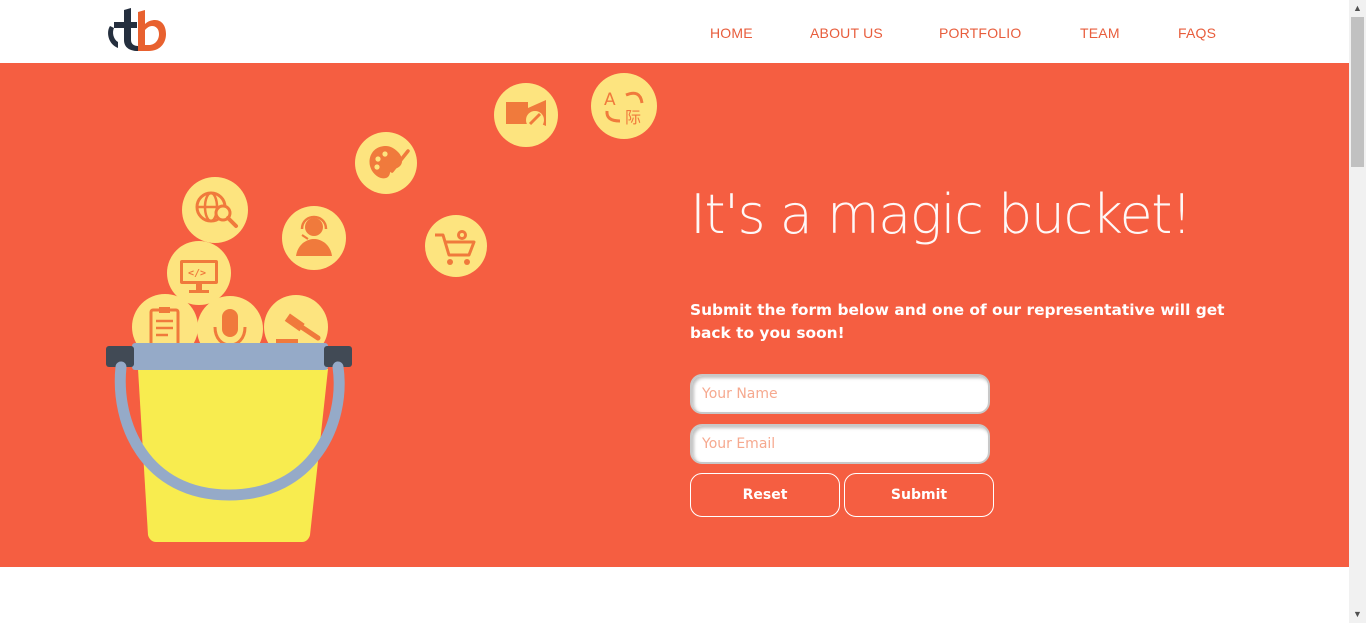 The width and height of the screenshot is (1366, 623). What do you see at coordinates (230, 356) in the screenshot?
I see `bucket-rim` at bounding box center [230, 356].